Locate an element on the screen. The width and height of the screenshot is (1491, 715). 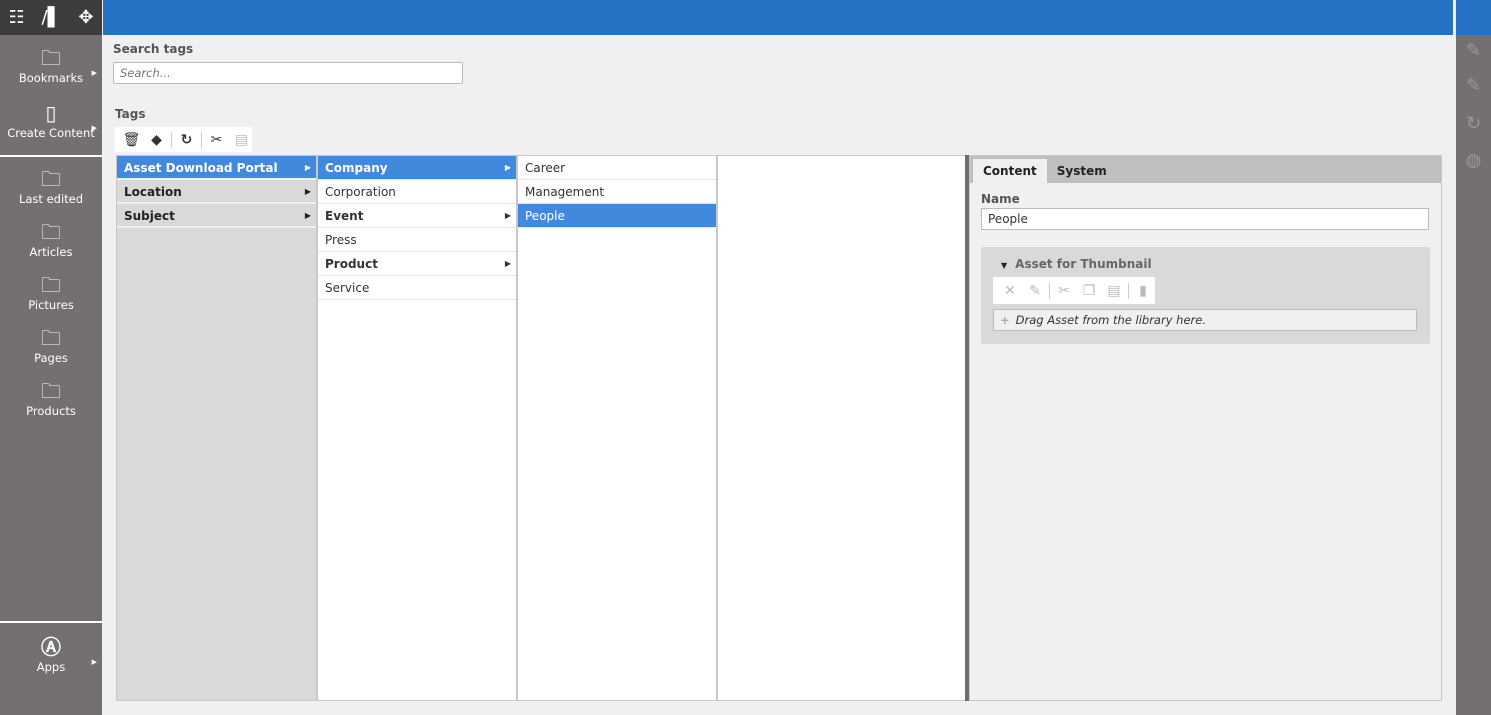
sidebar-item-create-content: ▯ Create Content ▶ is located at coordinates (51, 120).